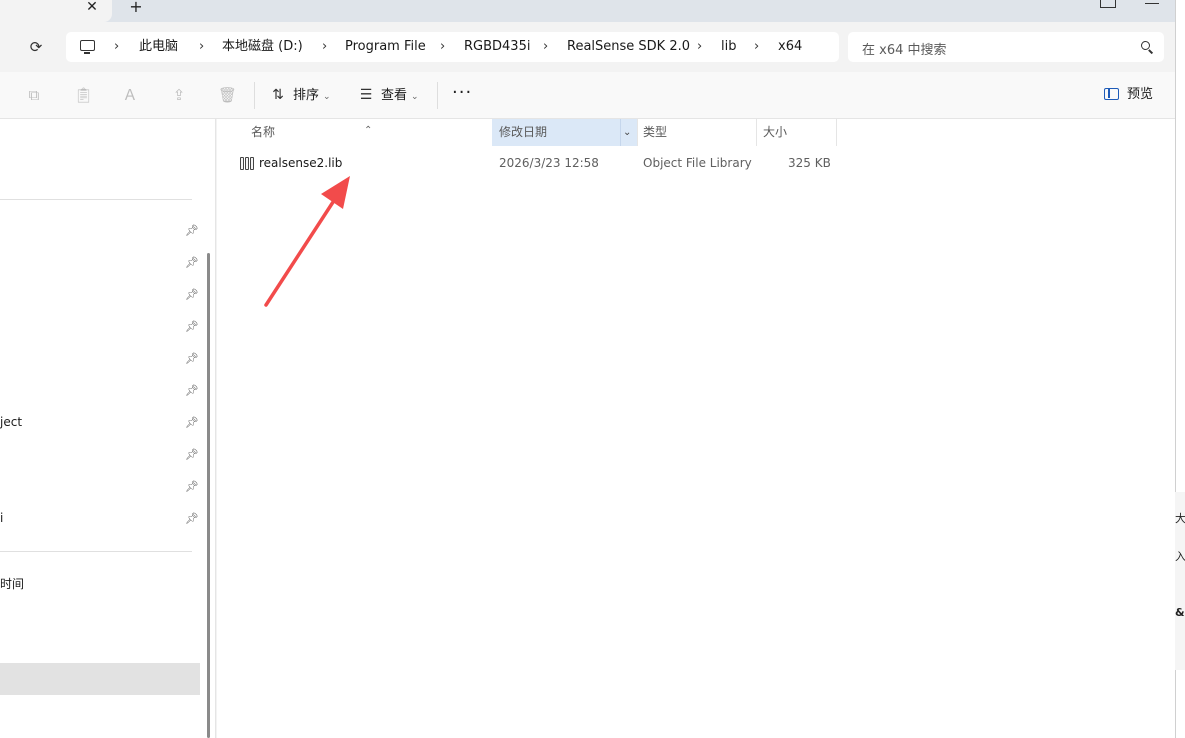 Image resolution: width=1185 pixels, height=738 pixels. Describe the element at coordinates (56, 11) in the screenshot. I see `tab-current: ✕` at that location.